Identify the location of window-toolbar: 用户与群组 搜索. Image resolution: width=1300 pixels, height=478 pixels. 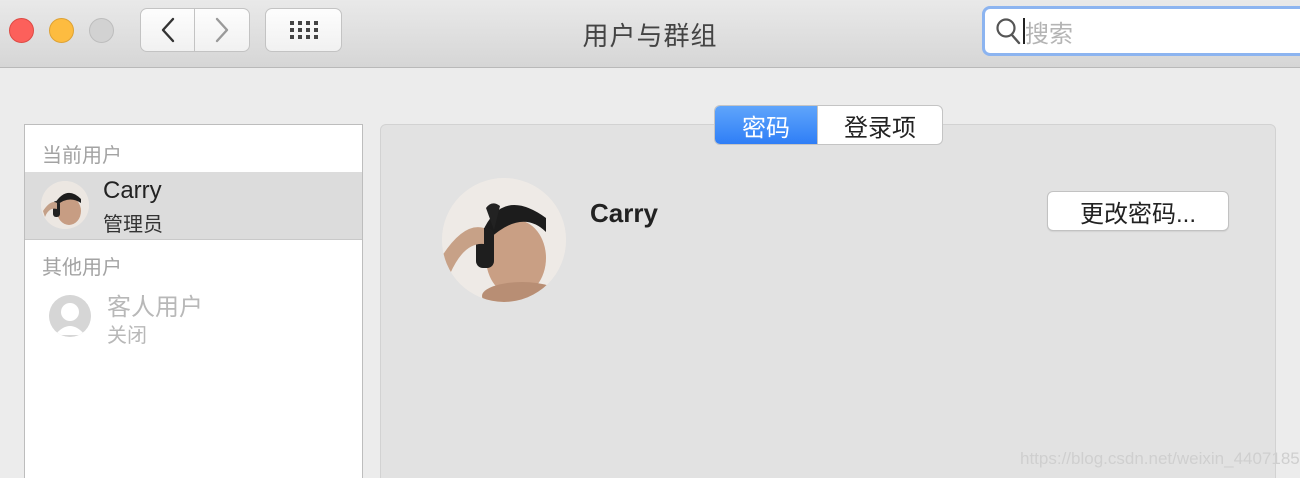
(650, 34).